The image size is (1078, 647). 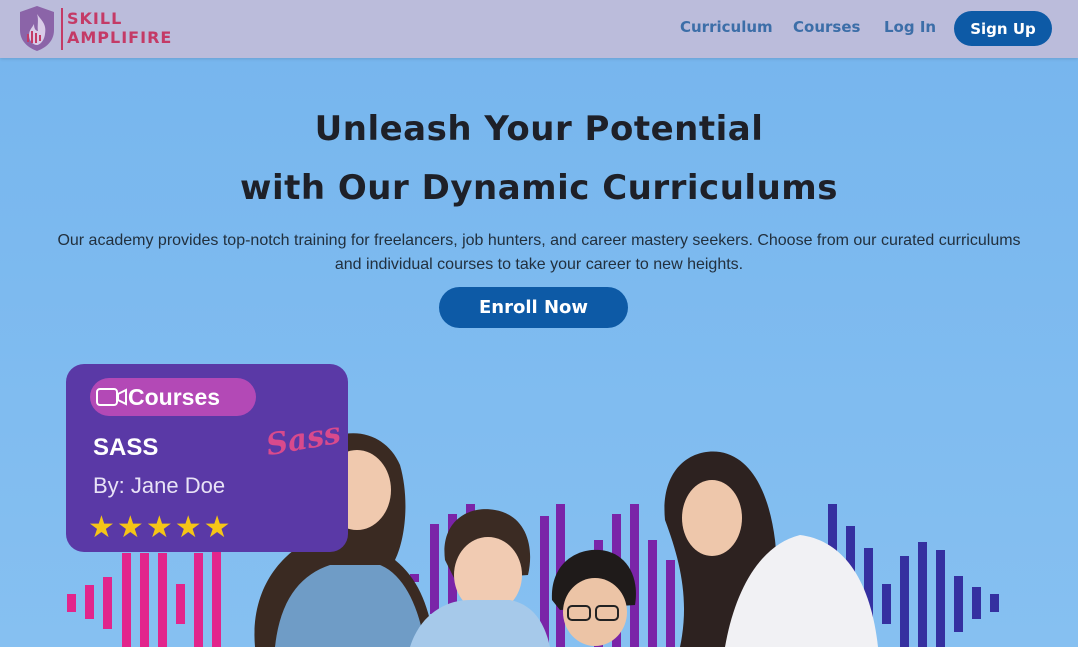 What do you see at coordinates (95, 18) in the screenshot?
I see `brand-line-1: SKILL` at bounding box center [95, 18].